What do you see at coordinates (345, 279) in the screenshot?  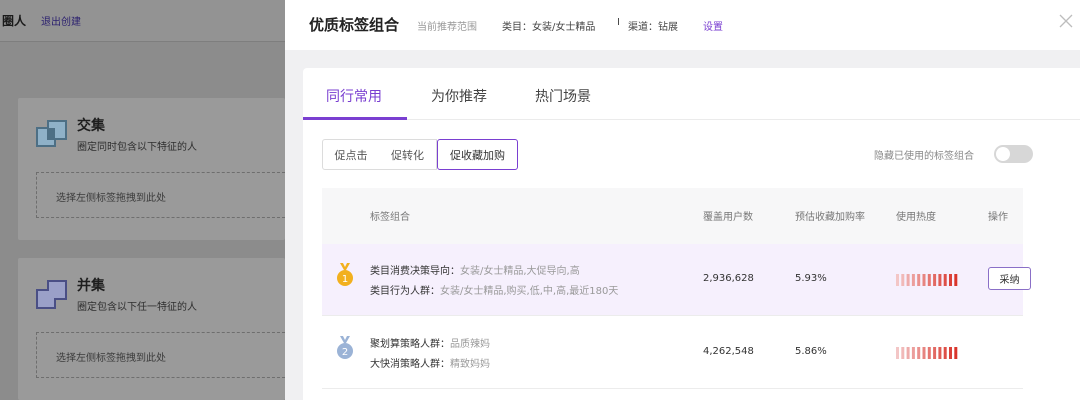 I see `svg-text: 1` at bounding box center [345, 279].